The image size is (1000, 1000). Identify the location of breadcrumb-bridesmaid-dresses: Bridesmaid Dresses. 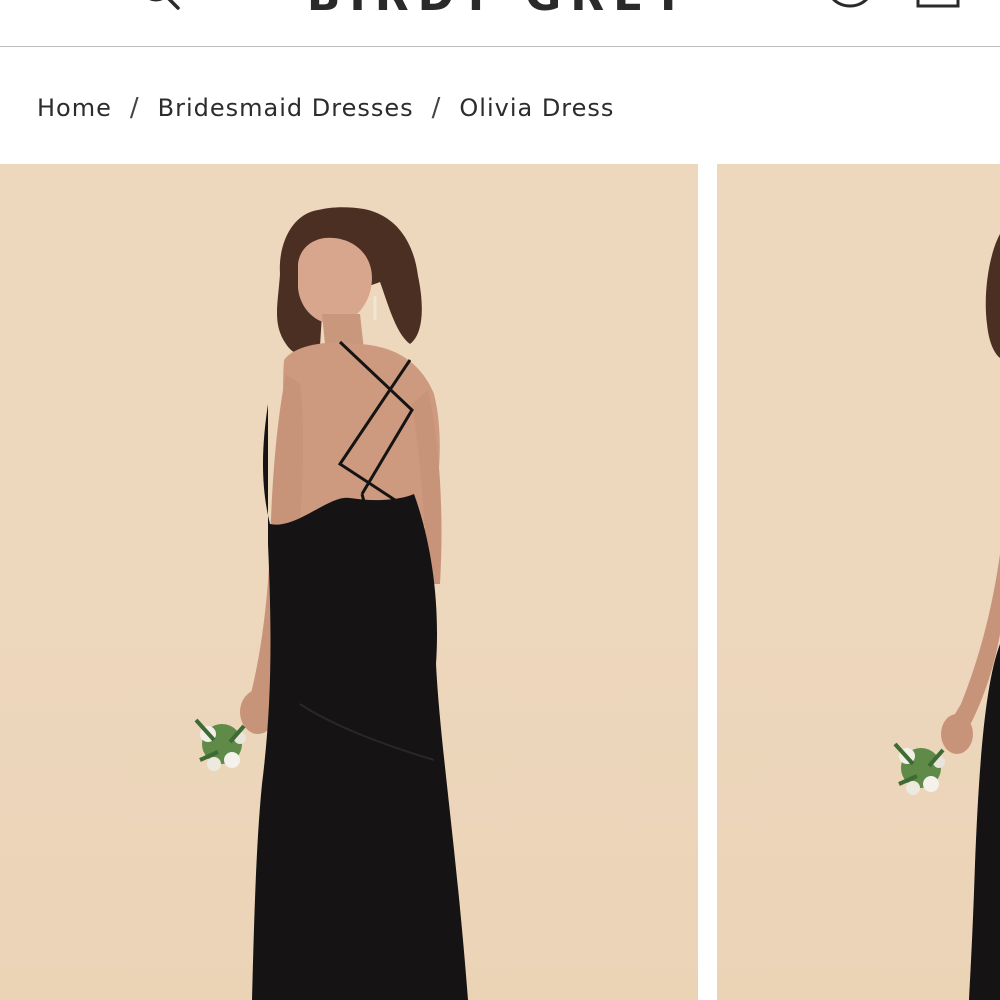
(286, 108).